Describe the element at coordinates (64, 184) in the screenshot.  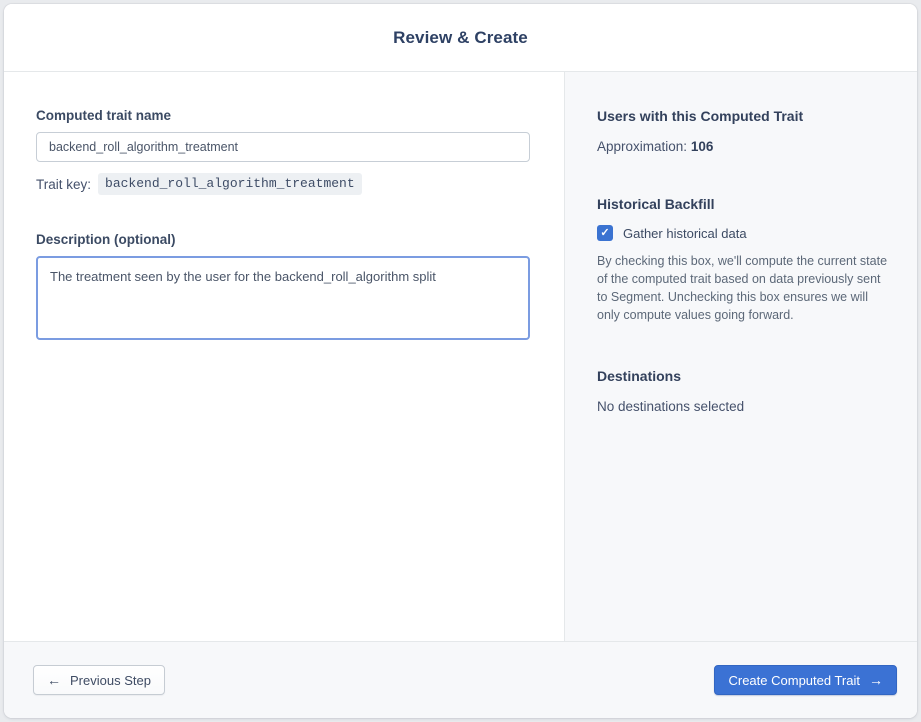
I see `trait-key-label: Trait key:` at that location.